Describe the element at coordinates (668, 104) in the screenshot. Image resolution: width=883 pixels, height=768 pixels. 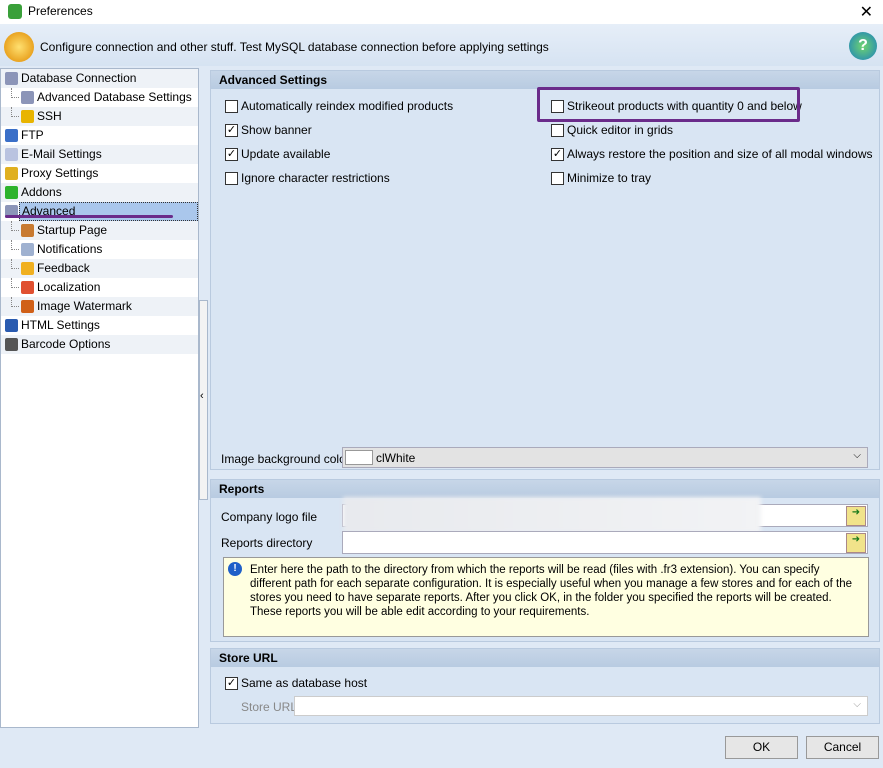
I see `annotation-highlight-box` at that location.